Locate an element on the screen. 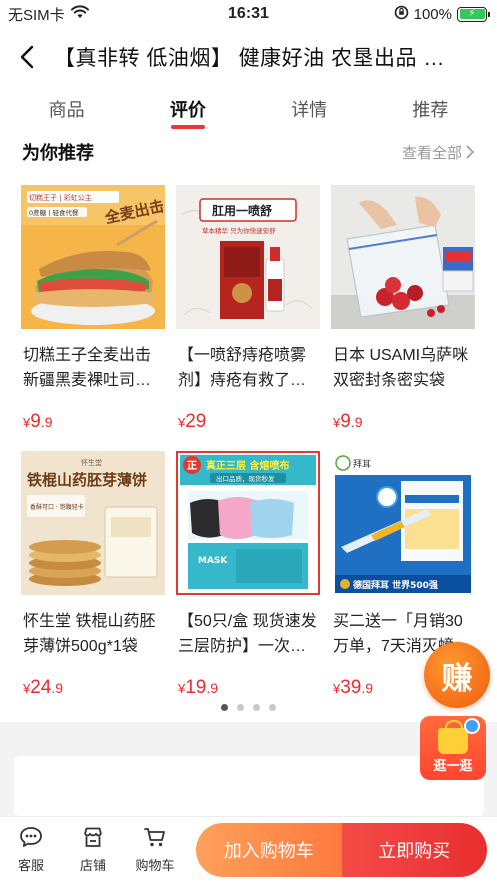 This screenshot has width=497, height=883. browse-float-button: 逛一逛 is located at coordinates (453, 748).